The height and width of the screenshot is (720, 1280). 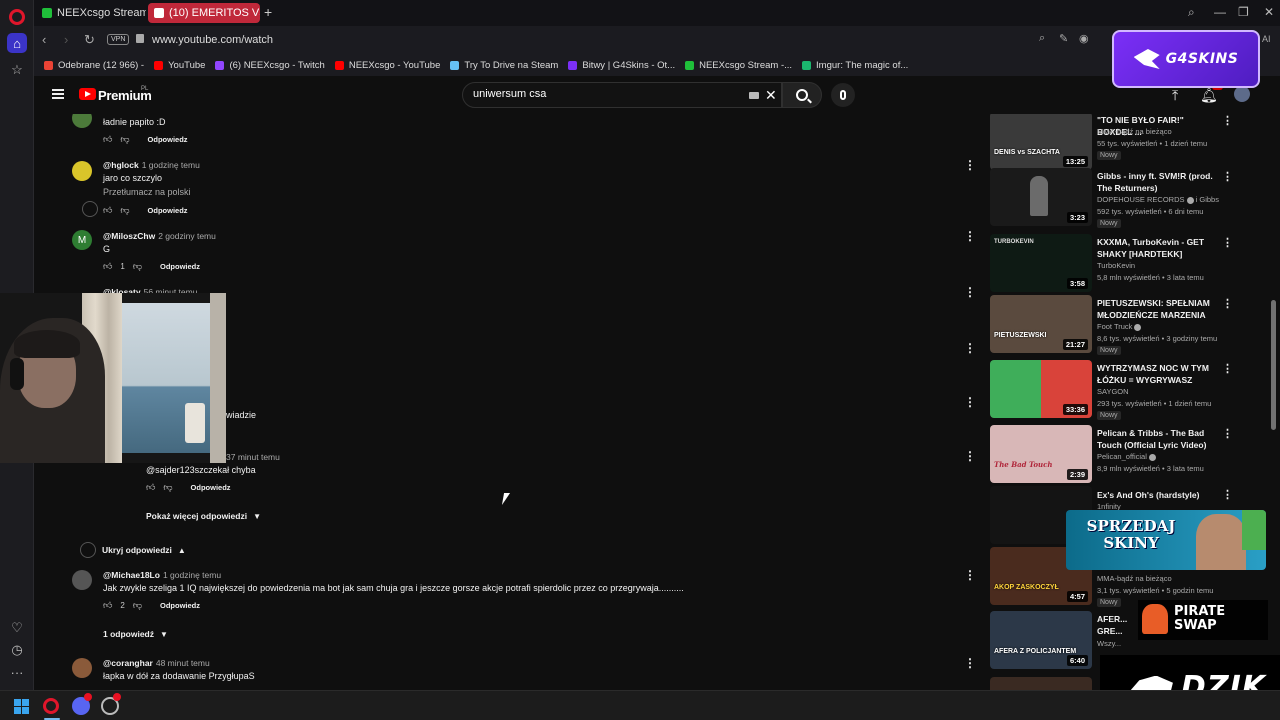 What do you see at coordinates (1116, 265) in the screenshot?
I see `channel-name: TurboKevin` at bounding box center [1116, 265].